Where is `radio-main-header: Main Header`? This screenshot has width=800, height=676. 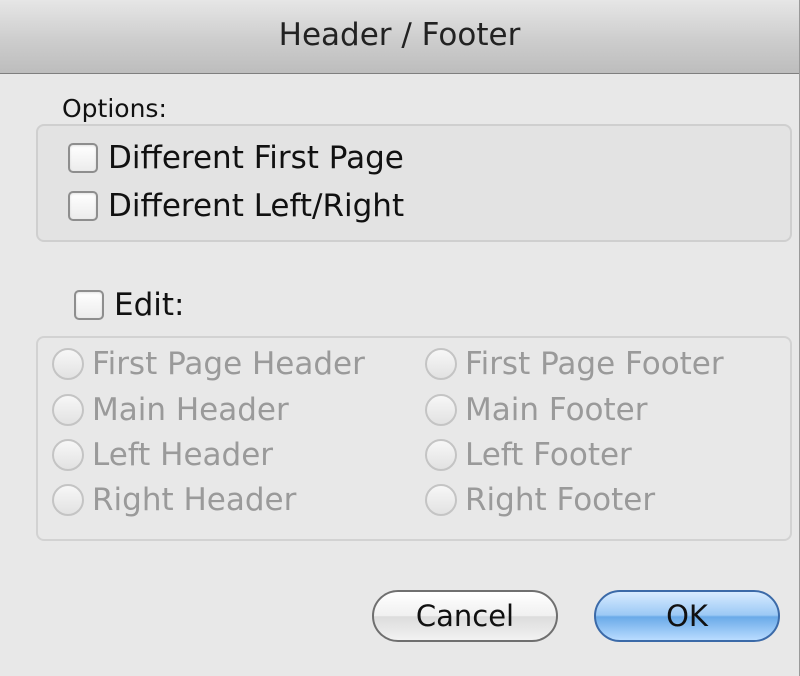
radio-main-header: Main Header is located at coordinates (170, 410).